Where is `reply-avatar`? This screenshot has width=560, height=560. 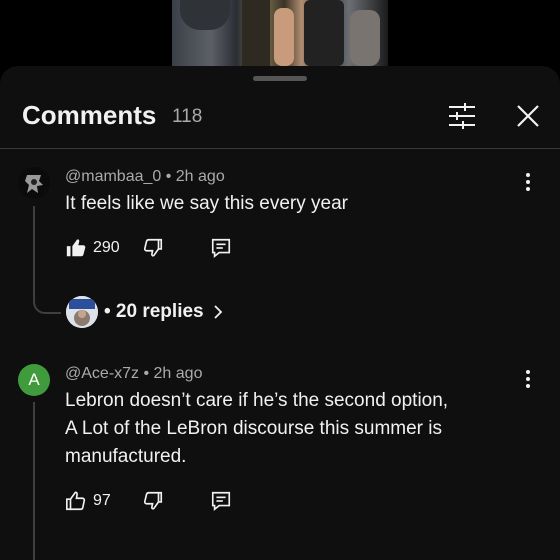 reply-avatar is located at coordinates (82, 312).